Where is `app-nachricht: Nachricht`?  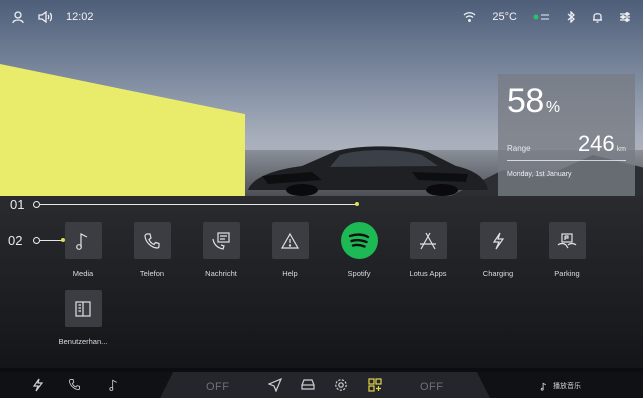 app-nachricht: Nachricht is located at coordinates (221, 250).